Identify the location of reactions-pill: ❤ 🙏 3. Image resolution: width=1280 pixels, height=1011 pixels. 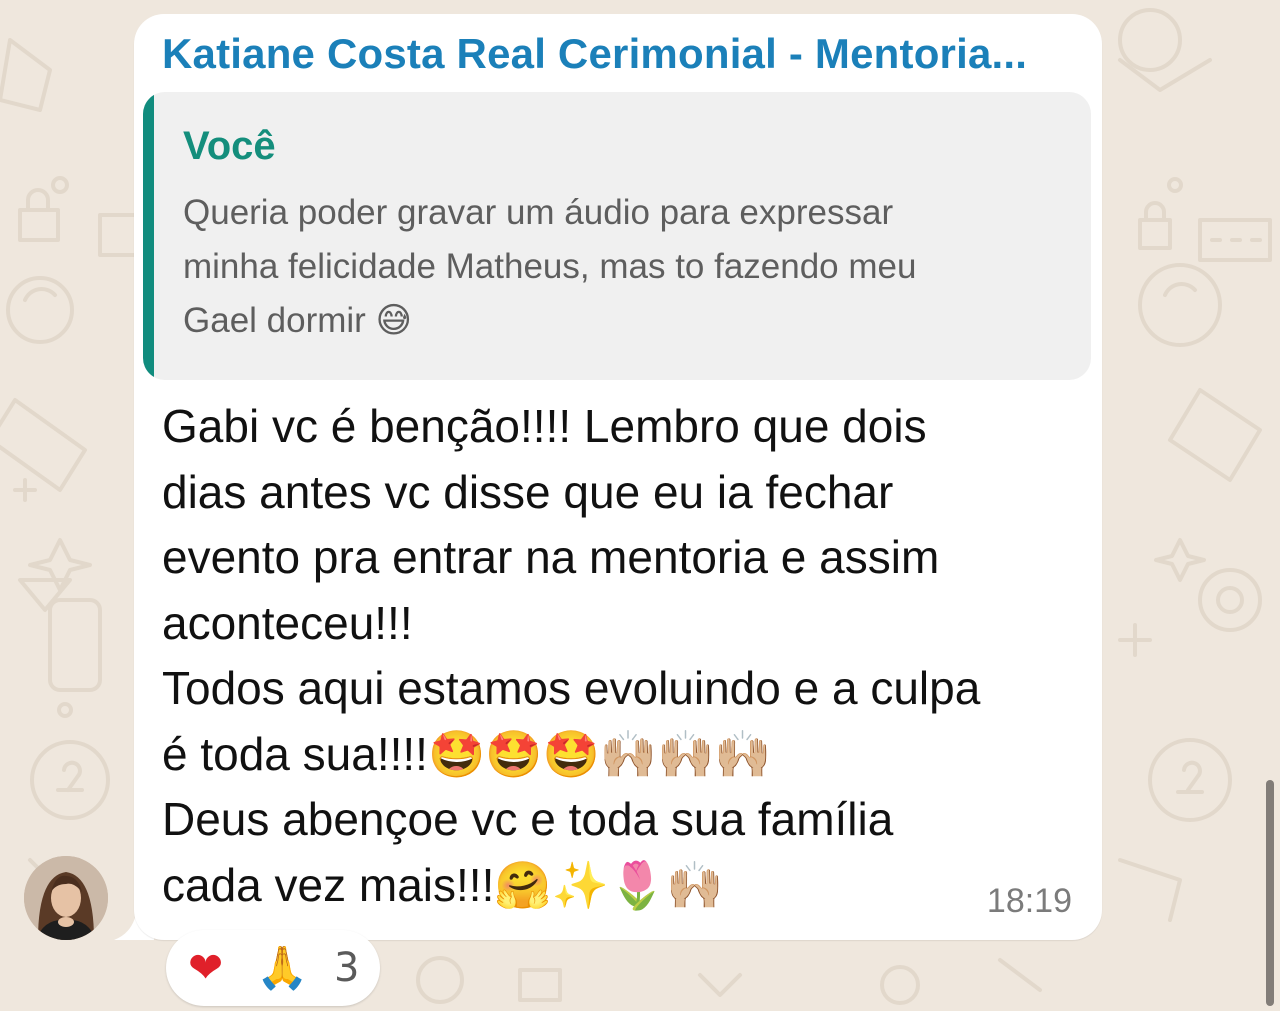
(273, 968).